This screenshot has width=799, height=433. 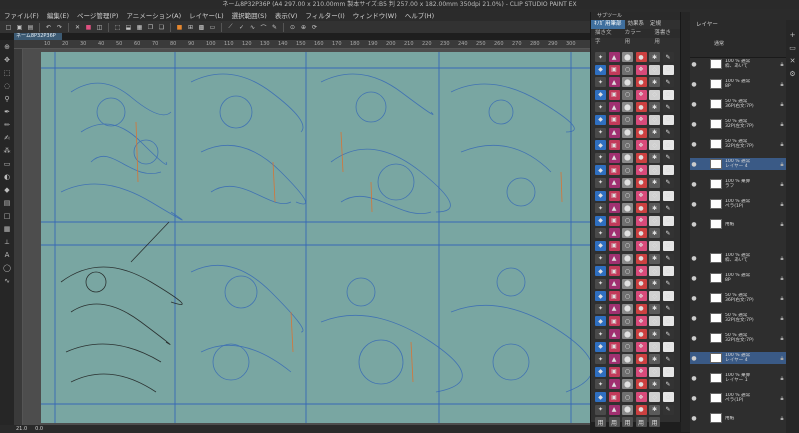 What do you see at coordinates (7, 112) in the screenshot?
I see `pen-tool-icon: ✒` at bounding box center [7, 112].